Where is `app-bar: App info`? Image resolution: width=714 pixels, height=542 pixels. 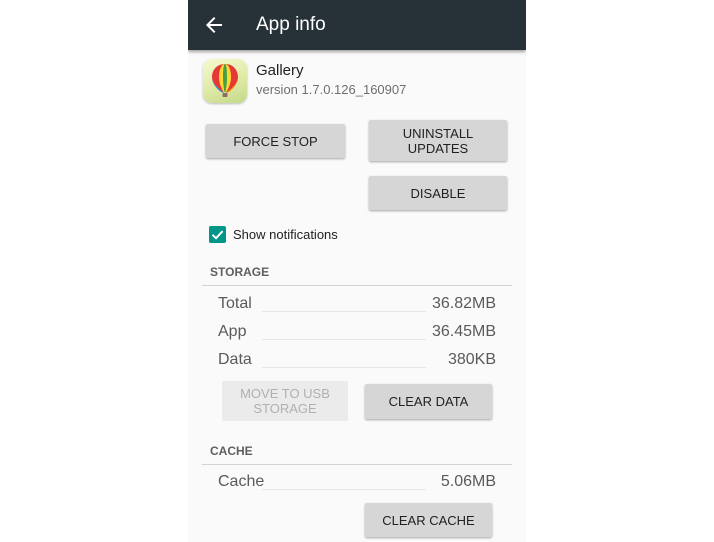 app-bar: App info is located at coordinates (357, 25).